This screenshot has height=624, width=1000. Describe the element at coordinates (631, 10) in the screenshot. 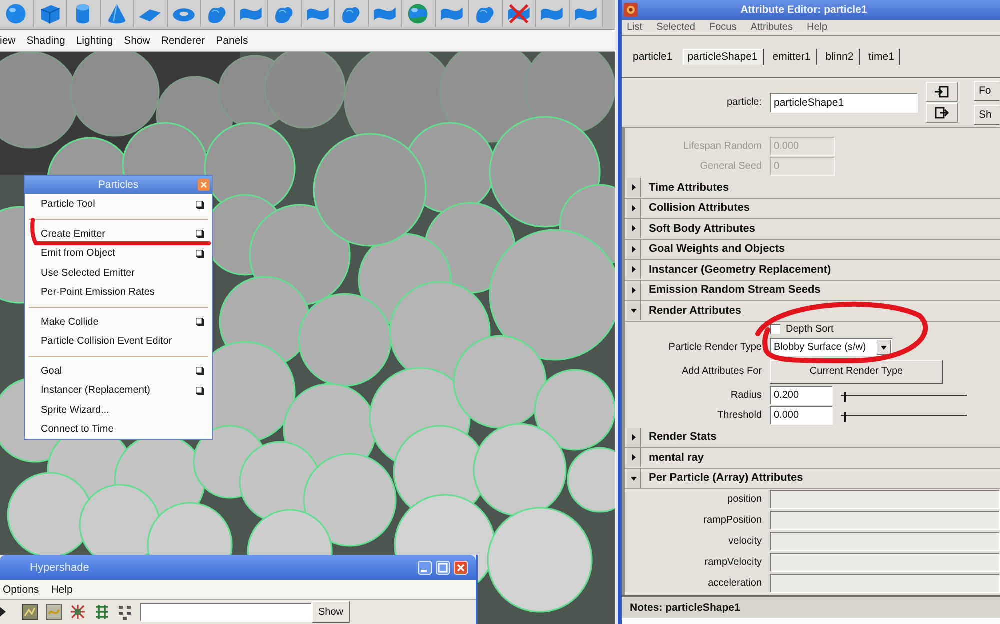

I see `app-icon` at that location.